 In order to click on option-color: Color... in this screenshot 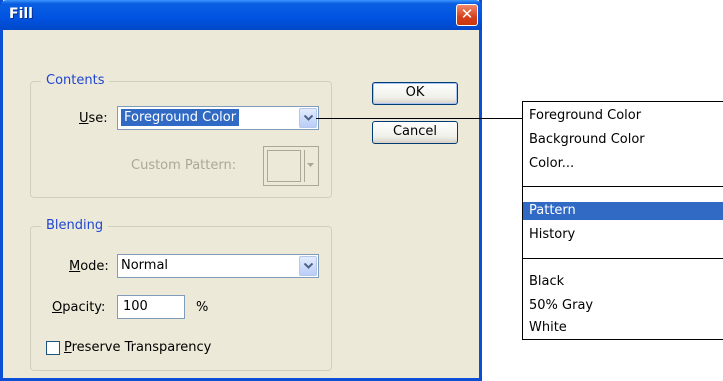, I will do `click(551, 164)`.